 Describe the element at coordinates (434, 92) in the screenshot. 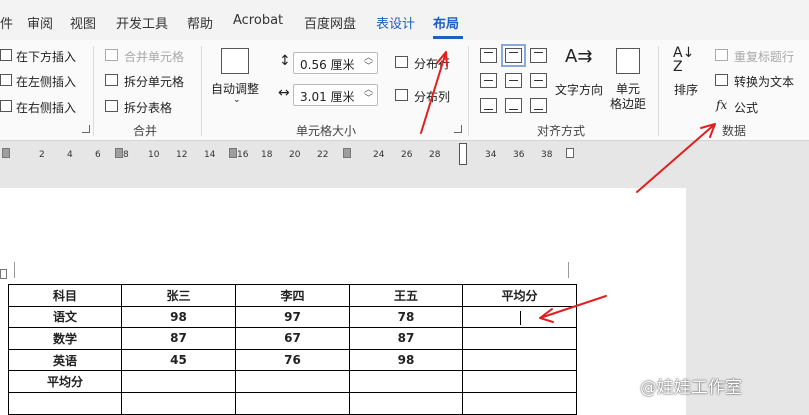

I see `arrow-to-distribute-rows` at that location.